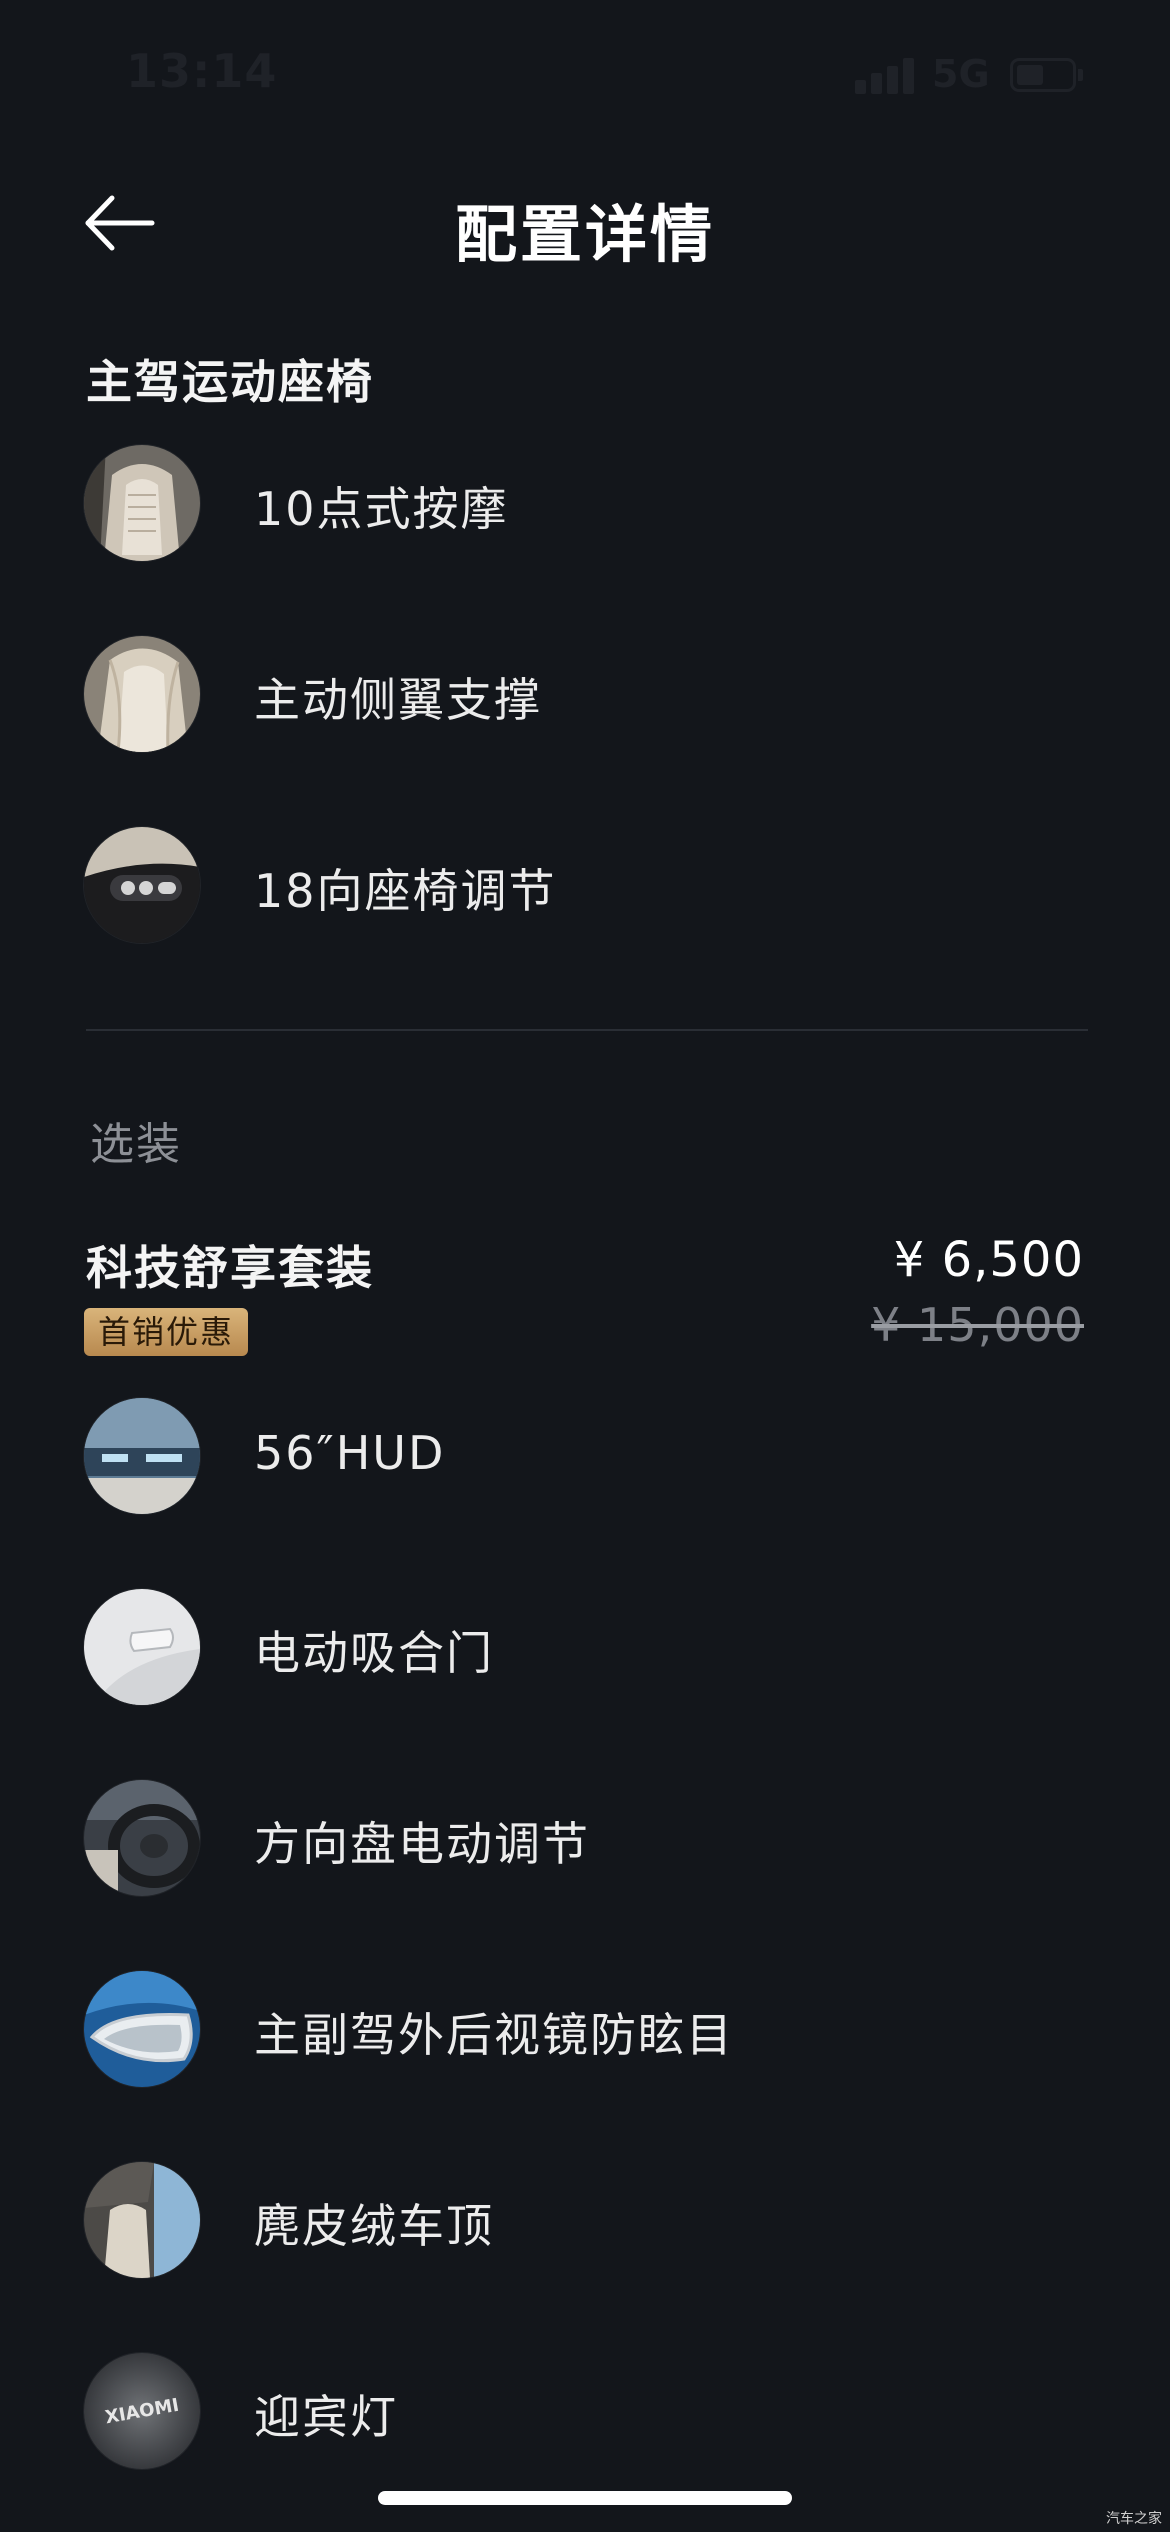 The height and width of the screenshot is (2532, 1170). I want to click on seat-bolster-thumbnail, so click(142, 694).